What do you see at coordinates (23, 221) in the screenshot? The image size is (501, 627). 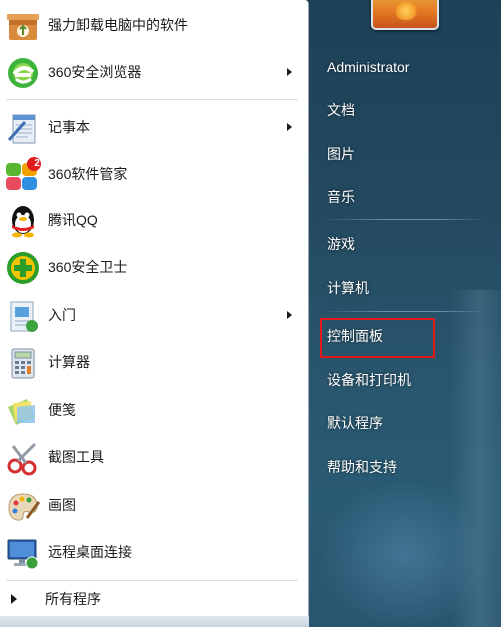 I see `qq-penguin-icon` at bounding box center [23, 221].